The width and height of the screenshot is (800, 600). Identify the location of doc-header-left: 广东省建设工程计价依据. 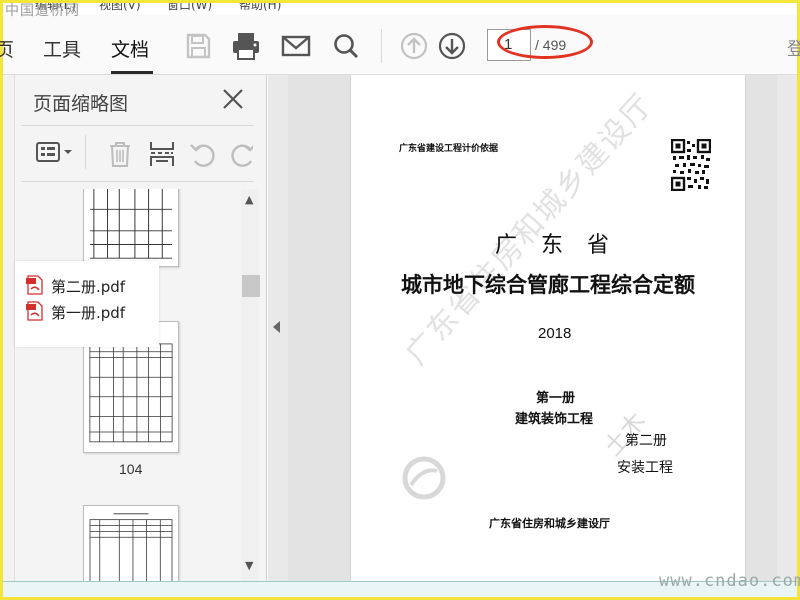
(449, 149).